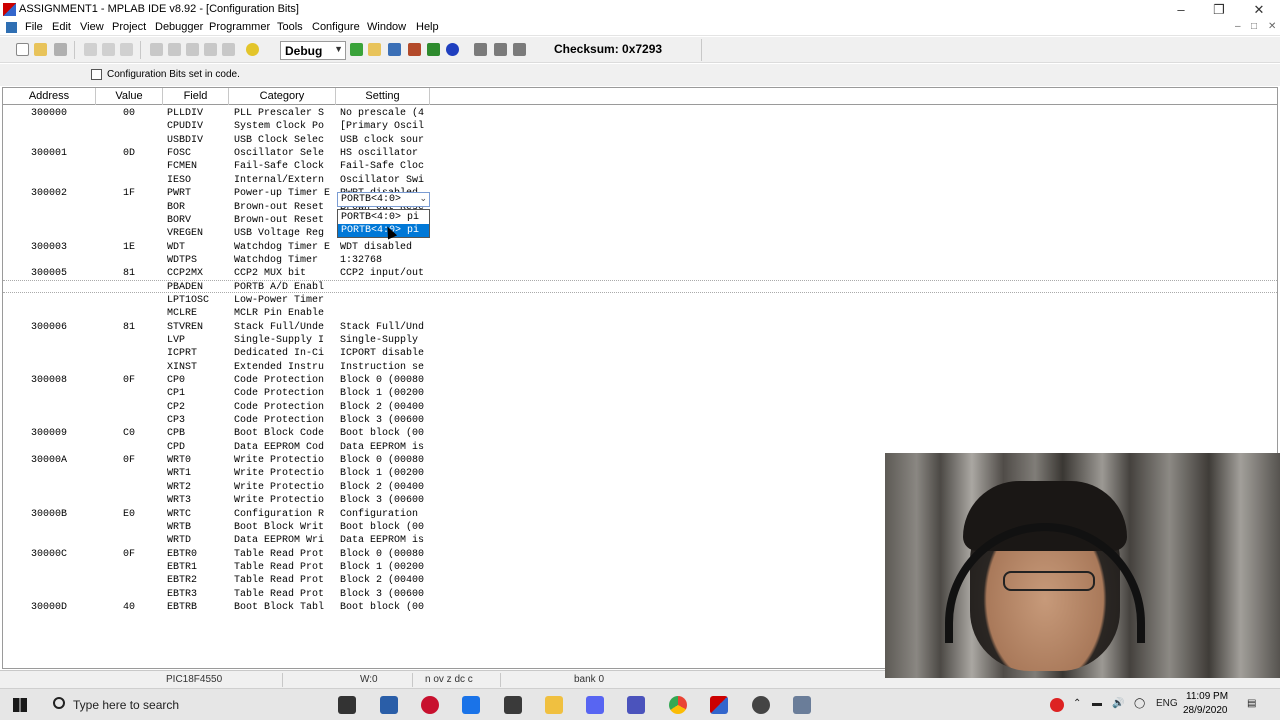  Describe the element at coordinates (282, 96) in the screenshot. I see `header-category: Category` at that location.